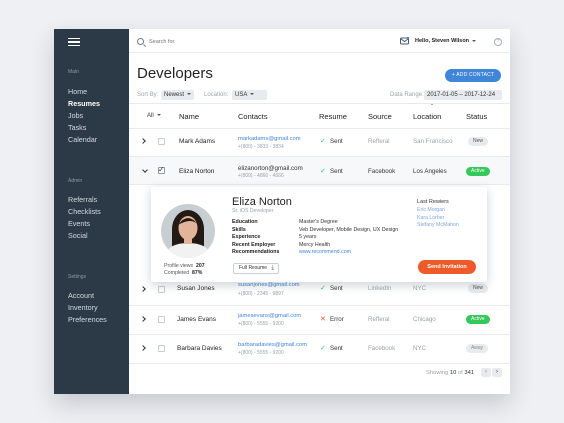 The height and width of the screenshot is (423, 564). Describe the element at coordinates (261, 176) in the screenshot. I see `row-phone: +(800) - 4860 - 4566` at that location.